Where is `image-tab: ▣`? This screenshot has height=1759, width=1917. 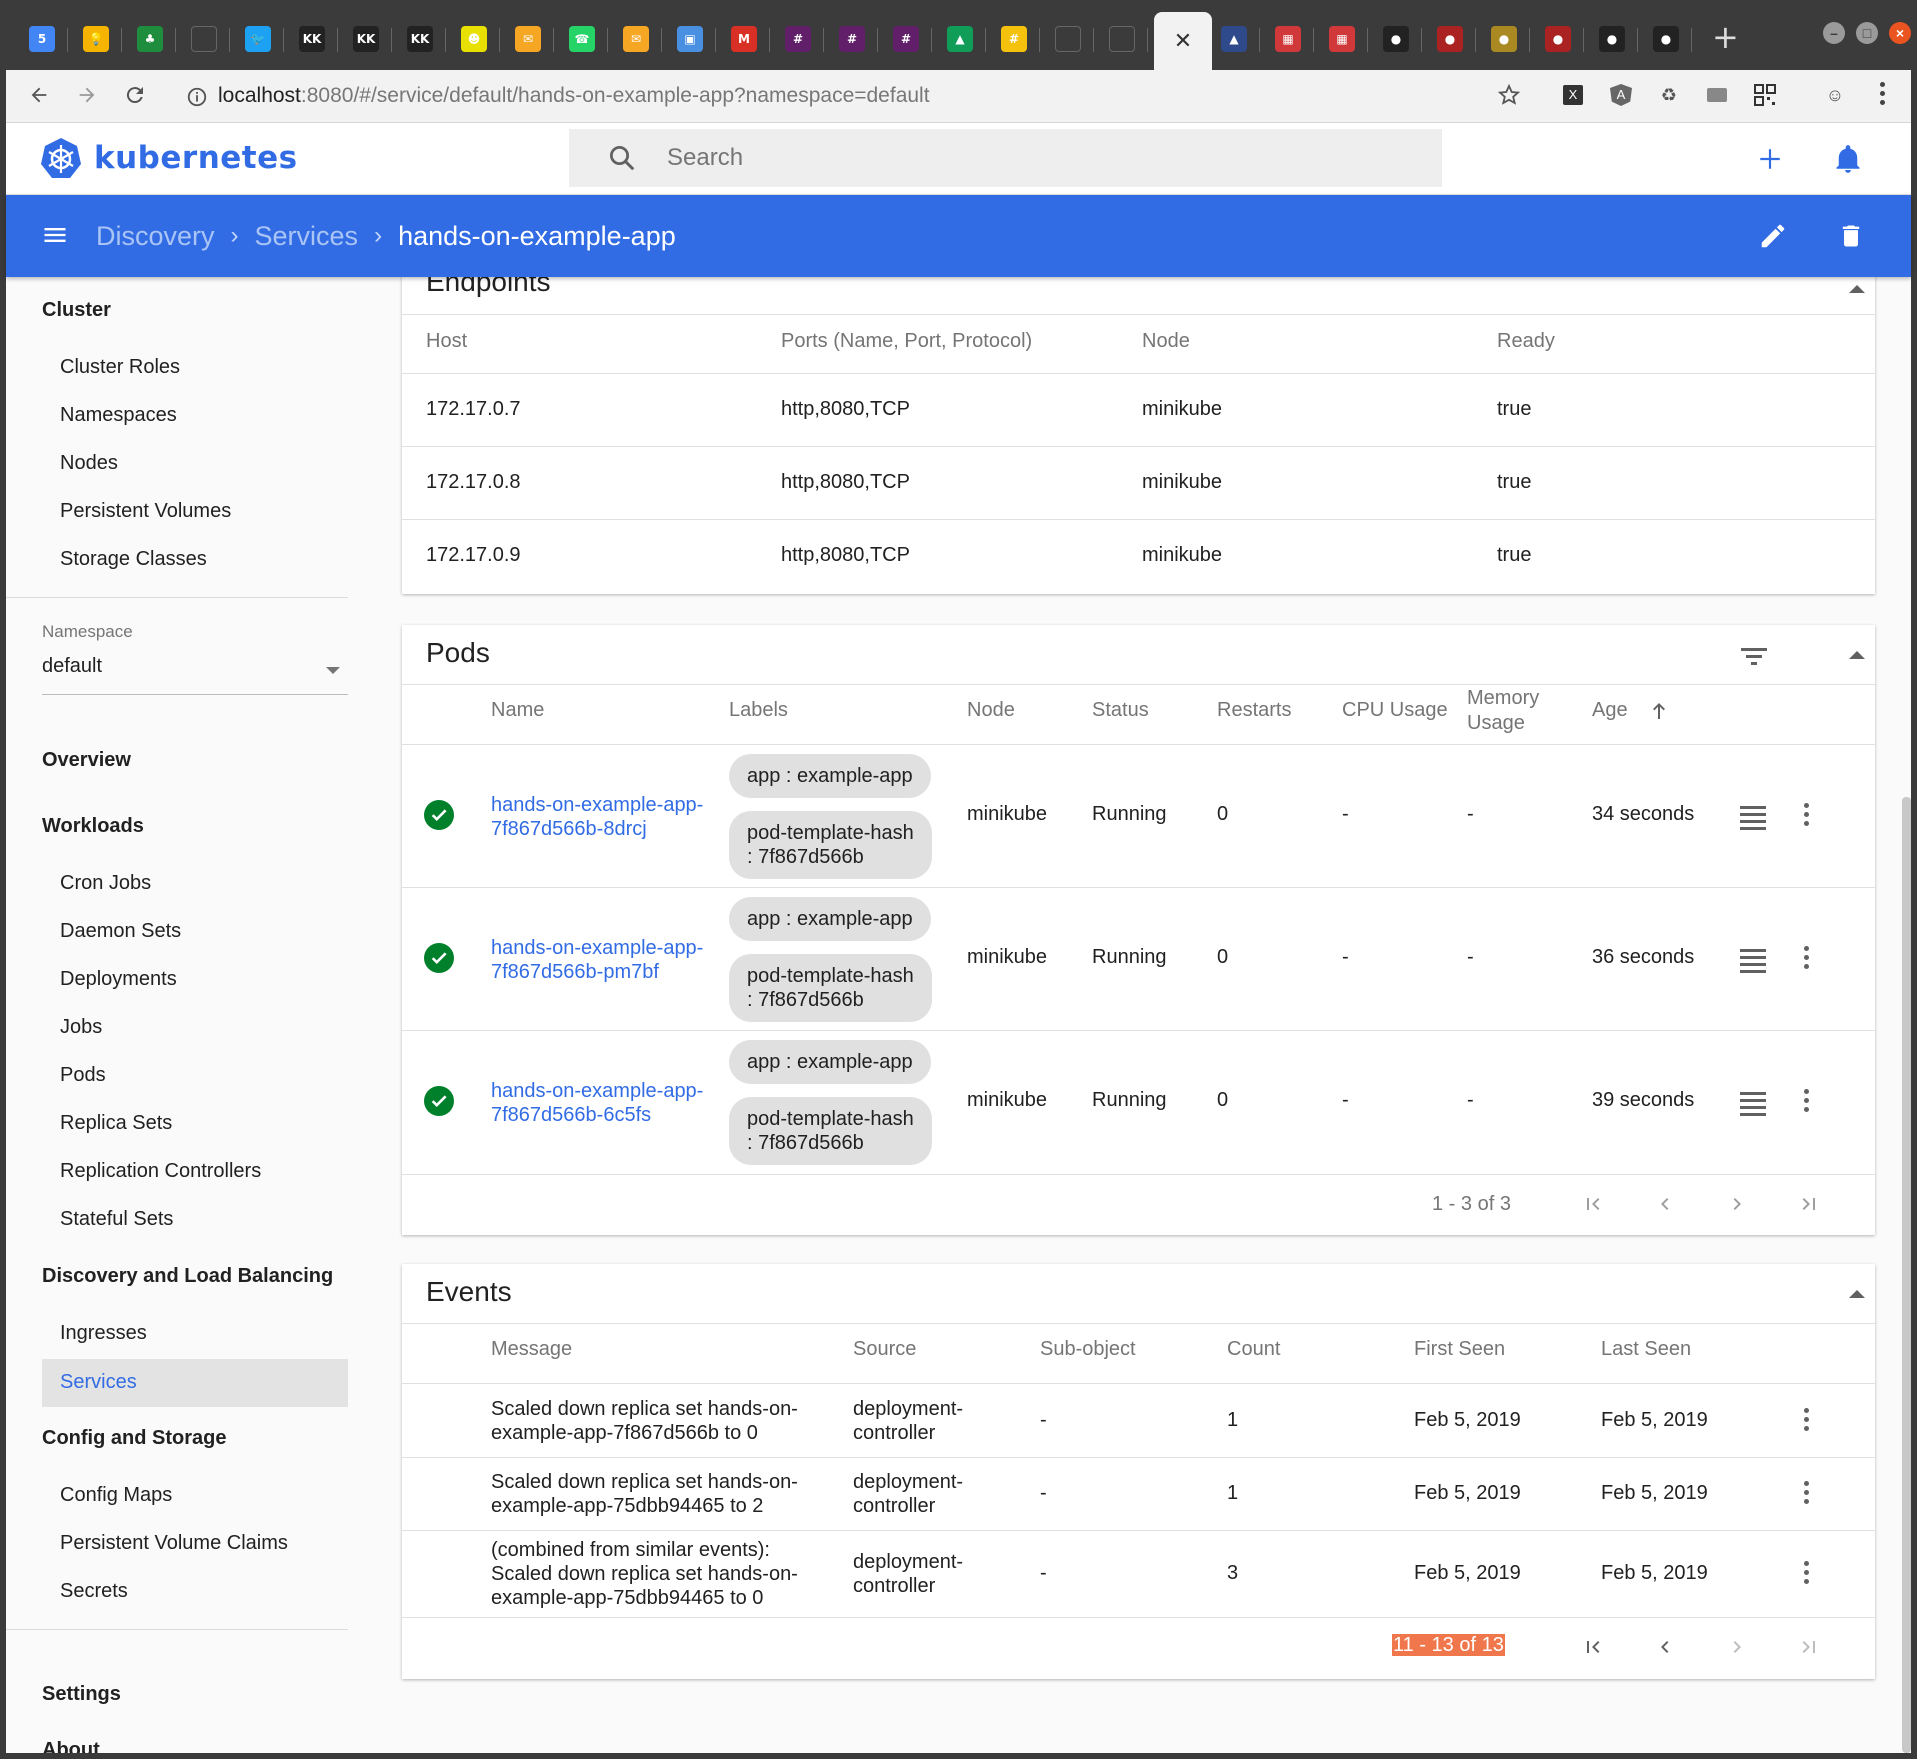
image-tab: ▣ is located at coordinates (690, 39).